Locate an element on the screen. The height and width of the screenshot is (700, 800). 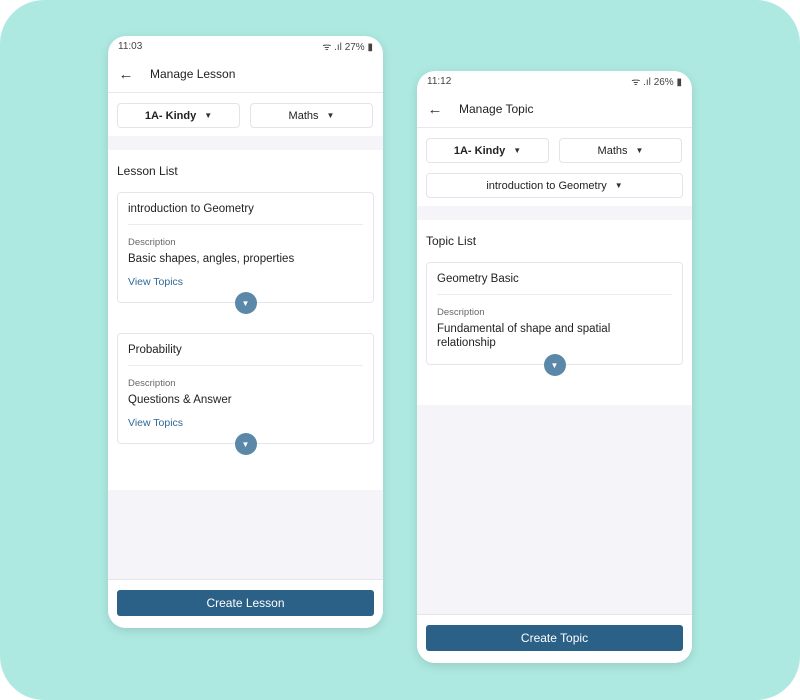
status-indicators: ᯤ .ıl 27% ▮ is located at coordinates (347, 46).